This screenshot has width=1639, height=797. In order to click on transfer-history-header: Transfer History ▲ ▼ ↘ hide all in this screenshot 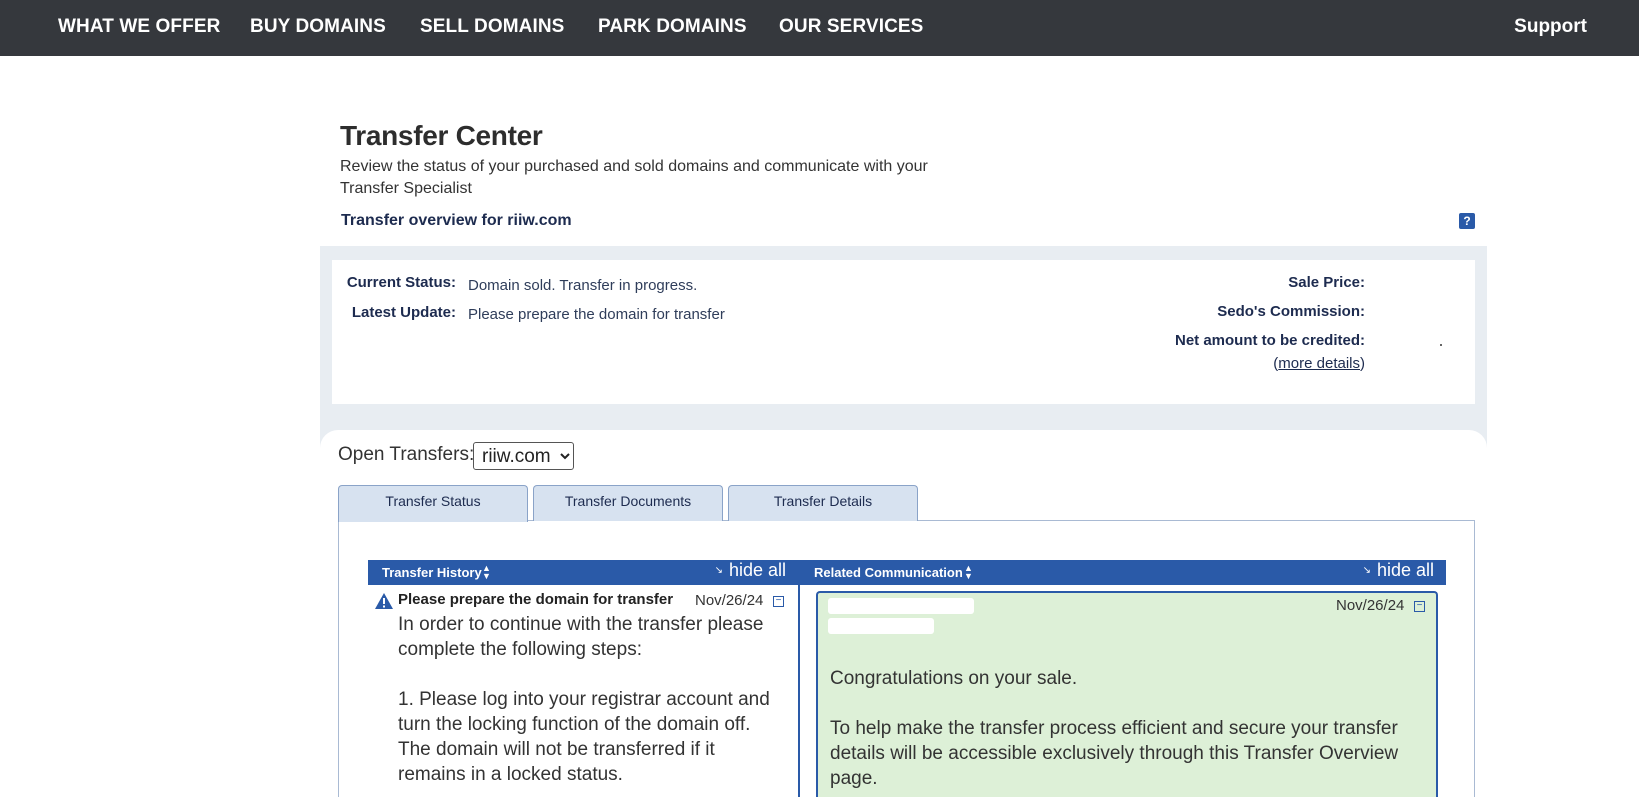, I will do `click(583, 572)`.